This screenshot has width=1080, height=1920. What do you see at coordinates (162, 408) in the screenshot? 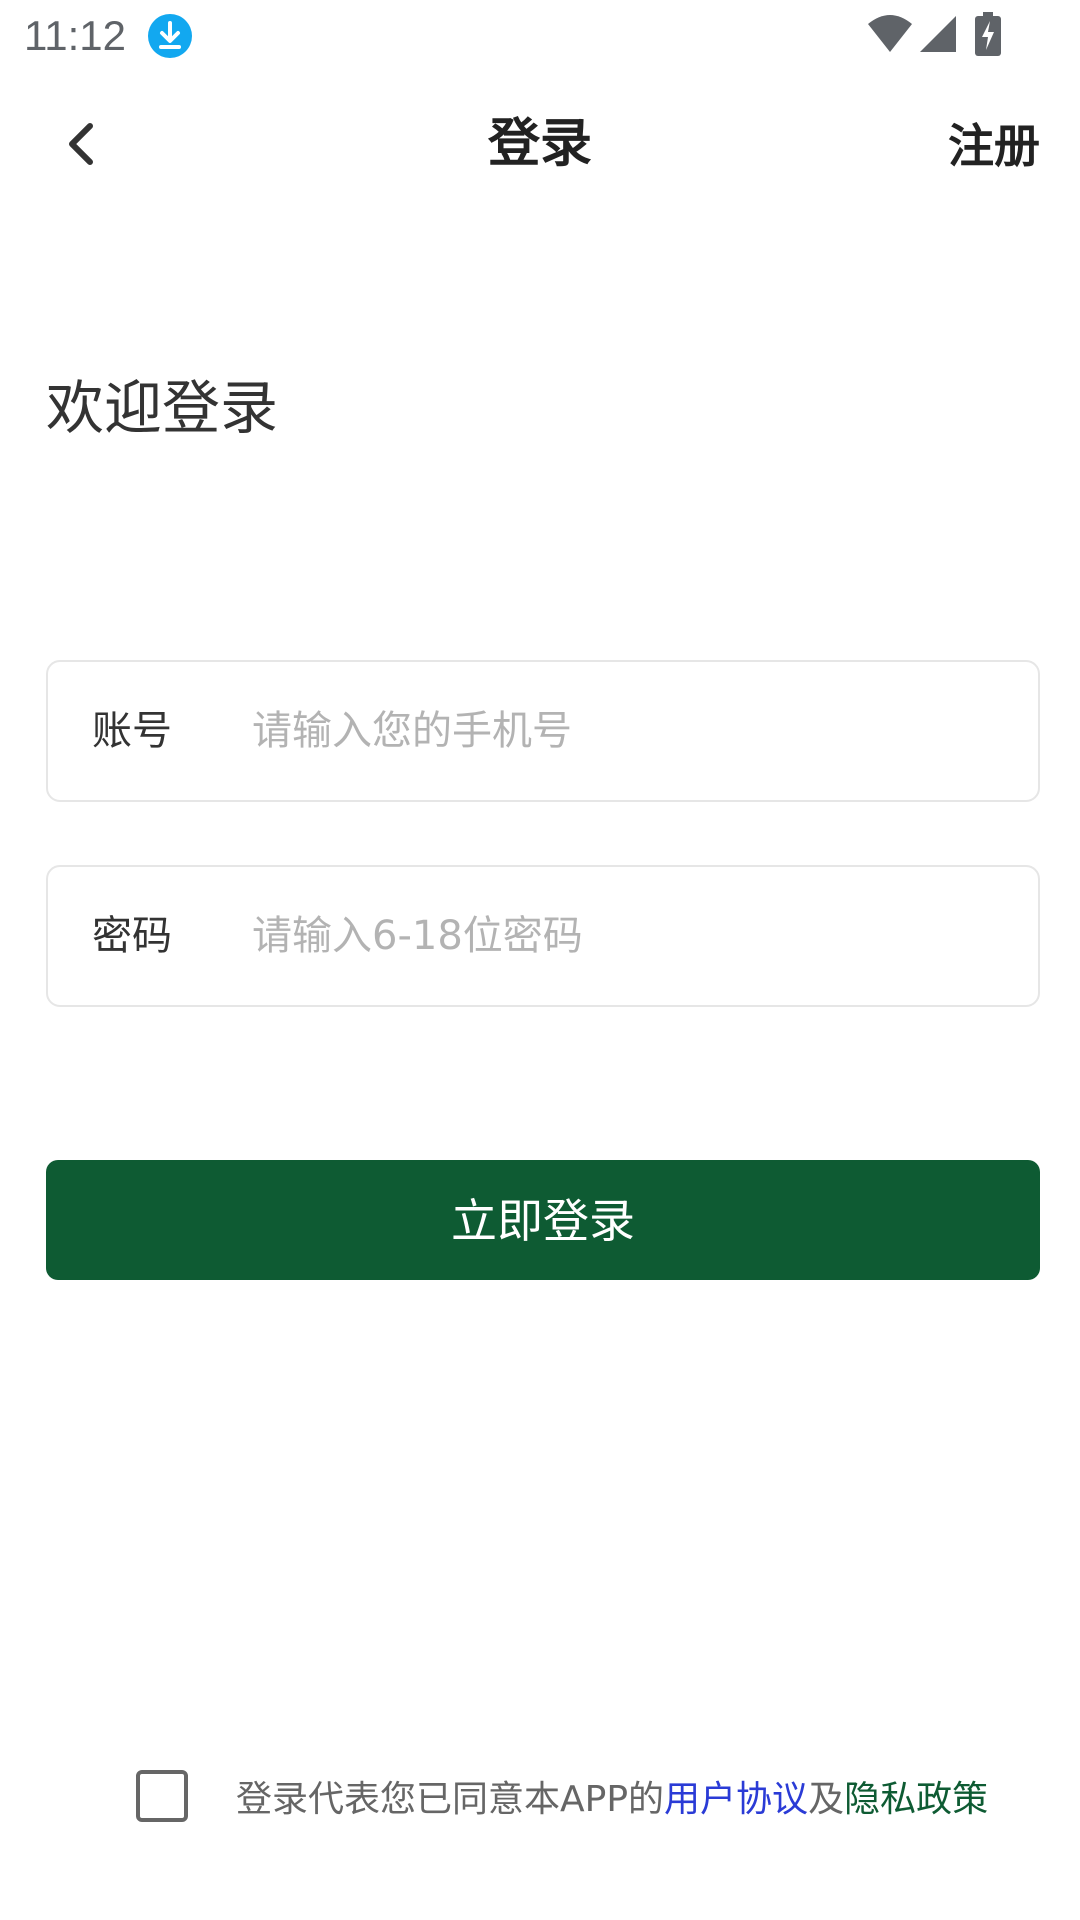
I see `welcome-heading: 欢迎登录` at bounding box center [162, 408].